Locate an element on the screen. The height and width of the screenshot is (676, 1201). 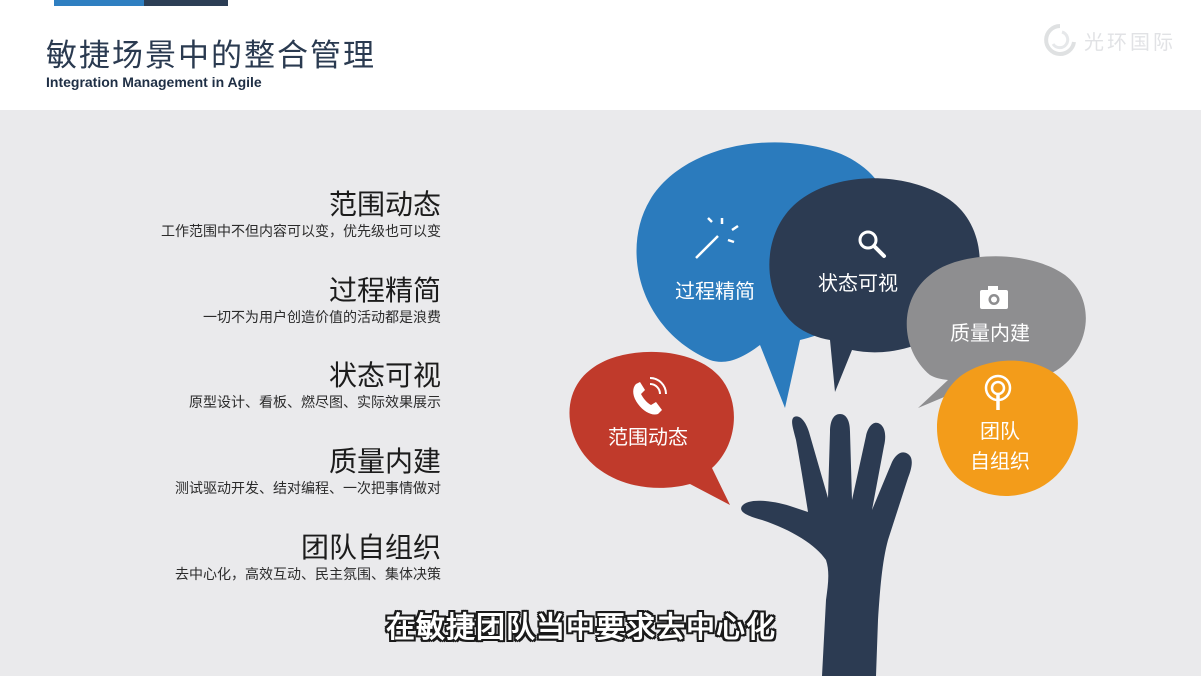
bubble-label: 自组织 is located at coordinates (1000, 461).